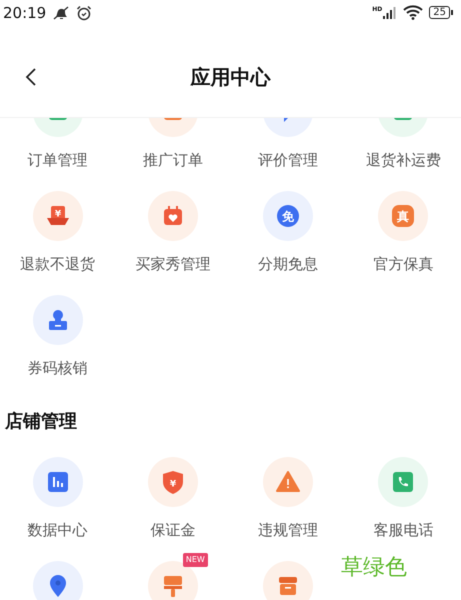  Describe the element at coordinates (61, 12) in the screenshot. I see `muted-bell-icon` at that location.